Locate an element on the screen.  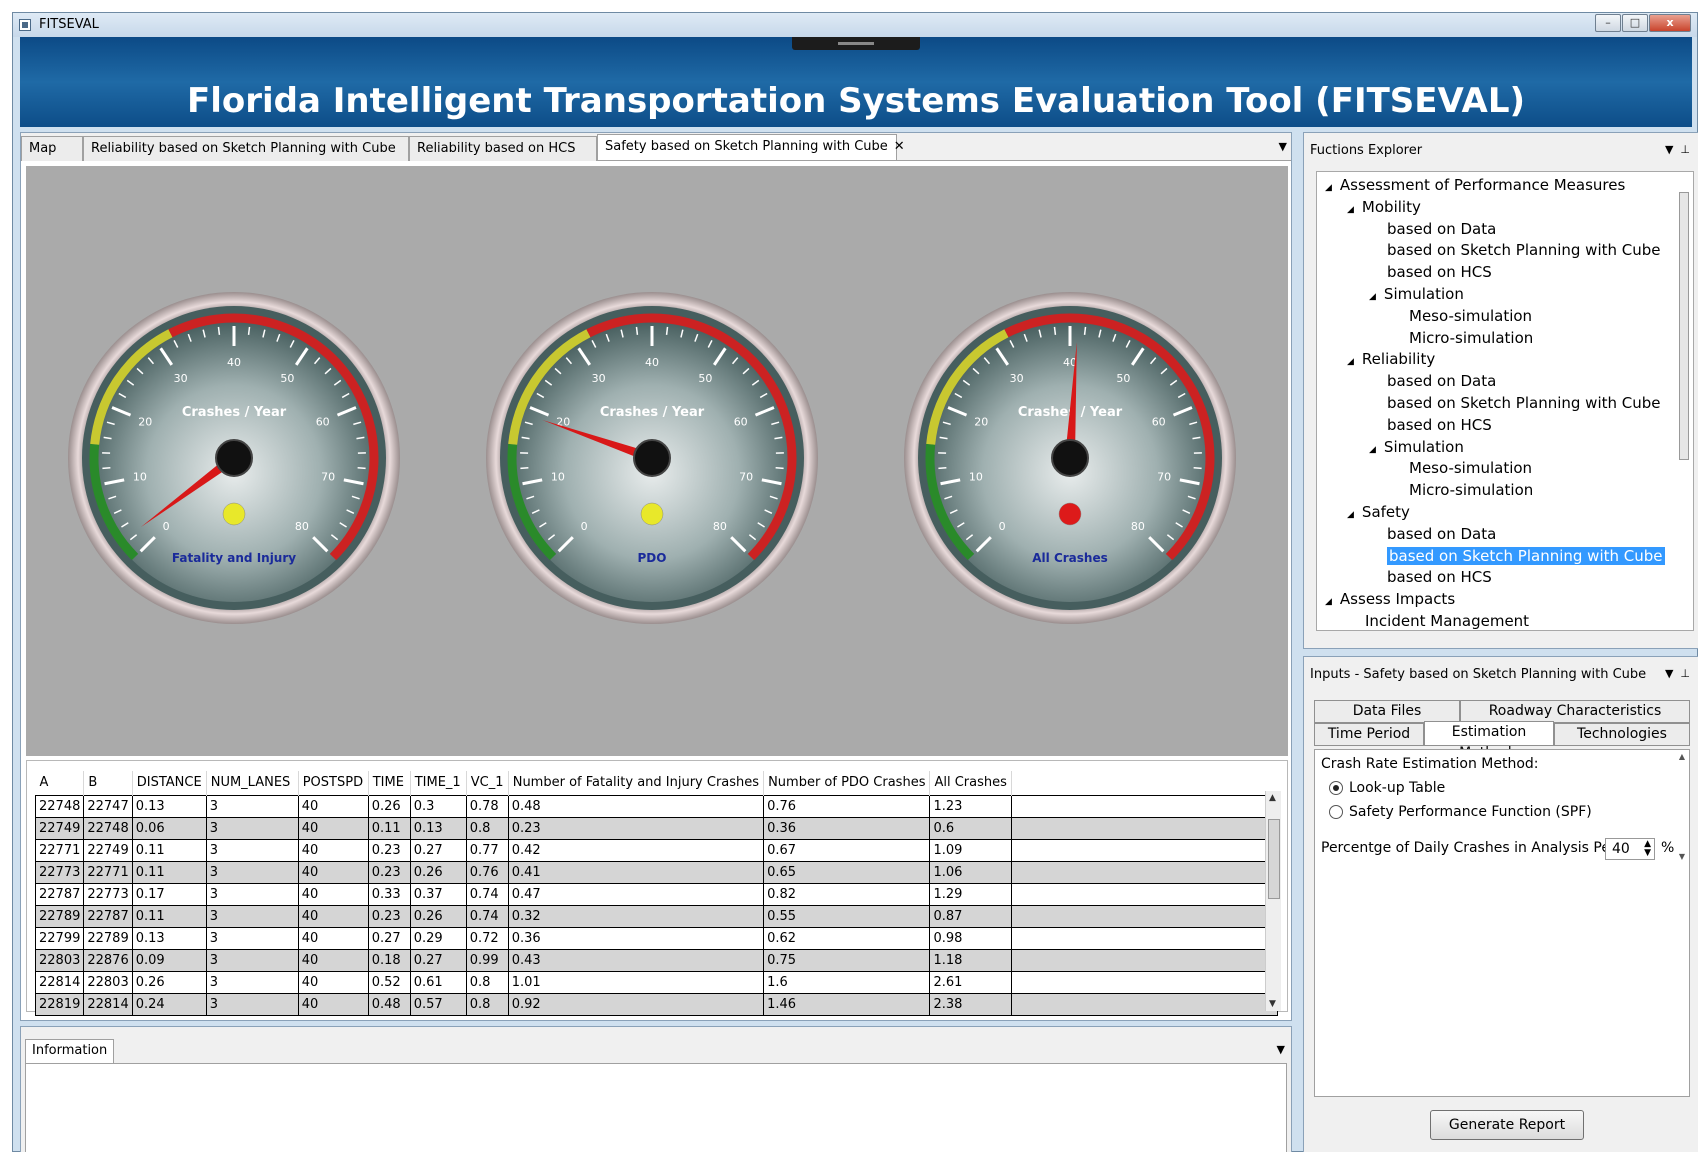
column-header: Number of PDO Crashes is located at coordinates (847, 783).